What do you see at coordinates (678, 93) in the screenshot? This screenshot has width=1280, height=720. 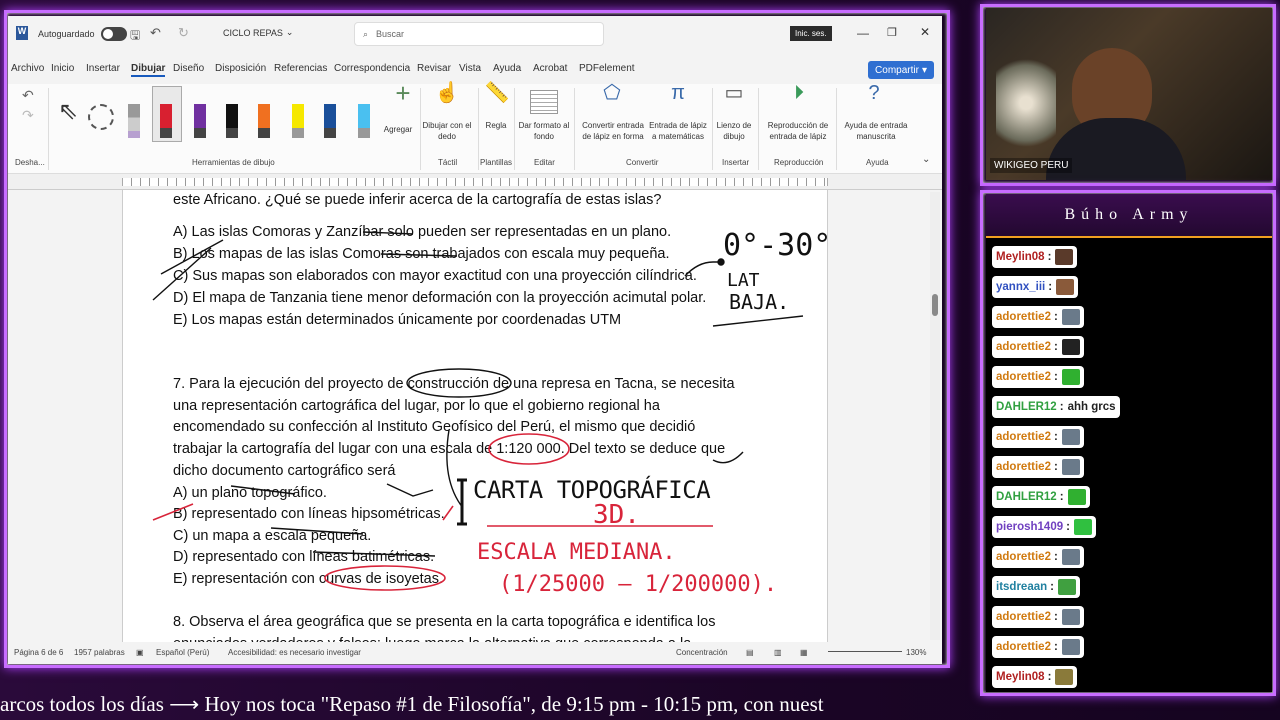 I see `ink-to-math-icon: π` at bounding box center [678, 93].